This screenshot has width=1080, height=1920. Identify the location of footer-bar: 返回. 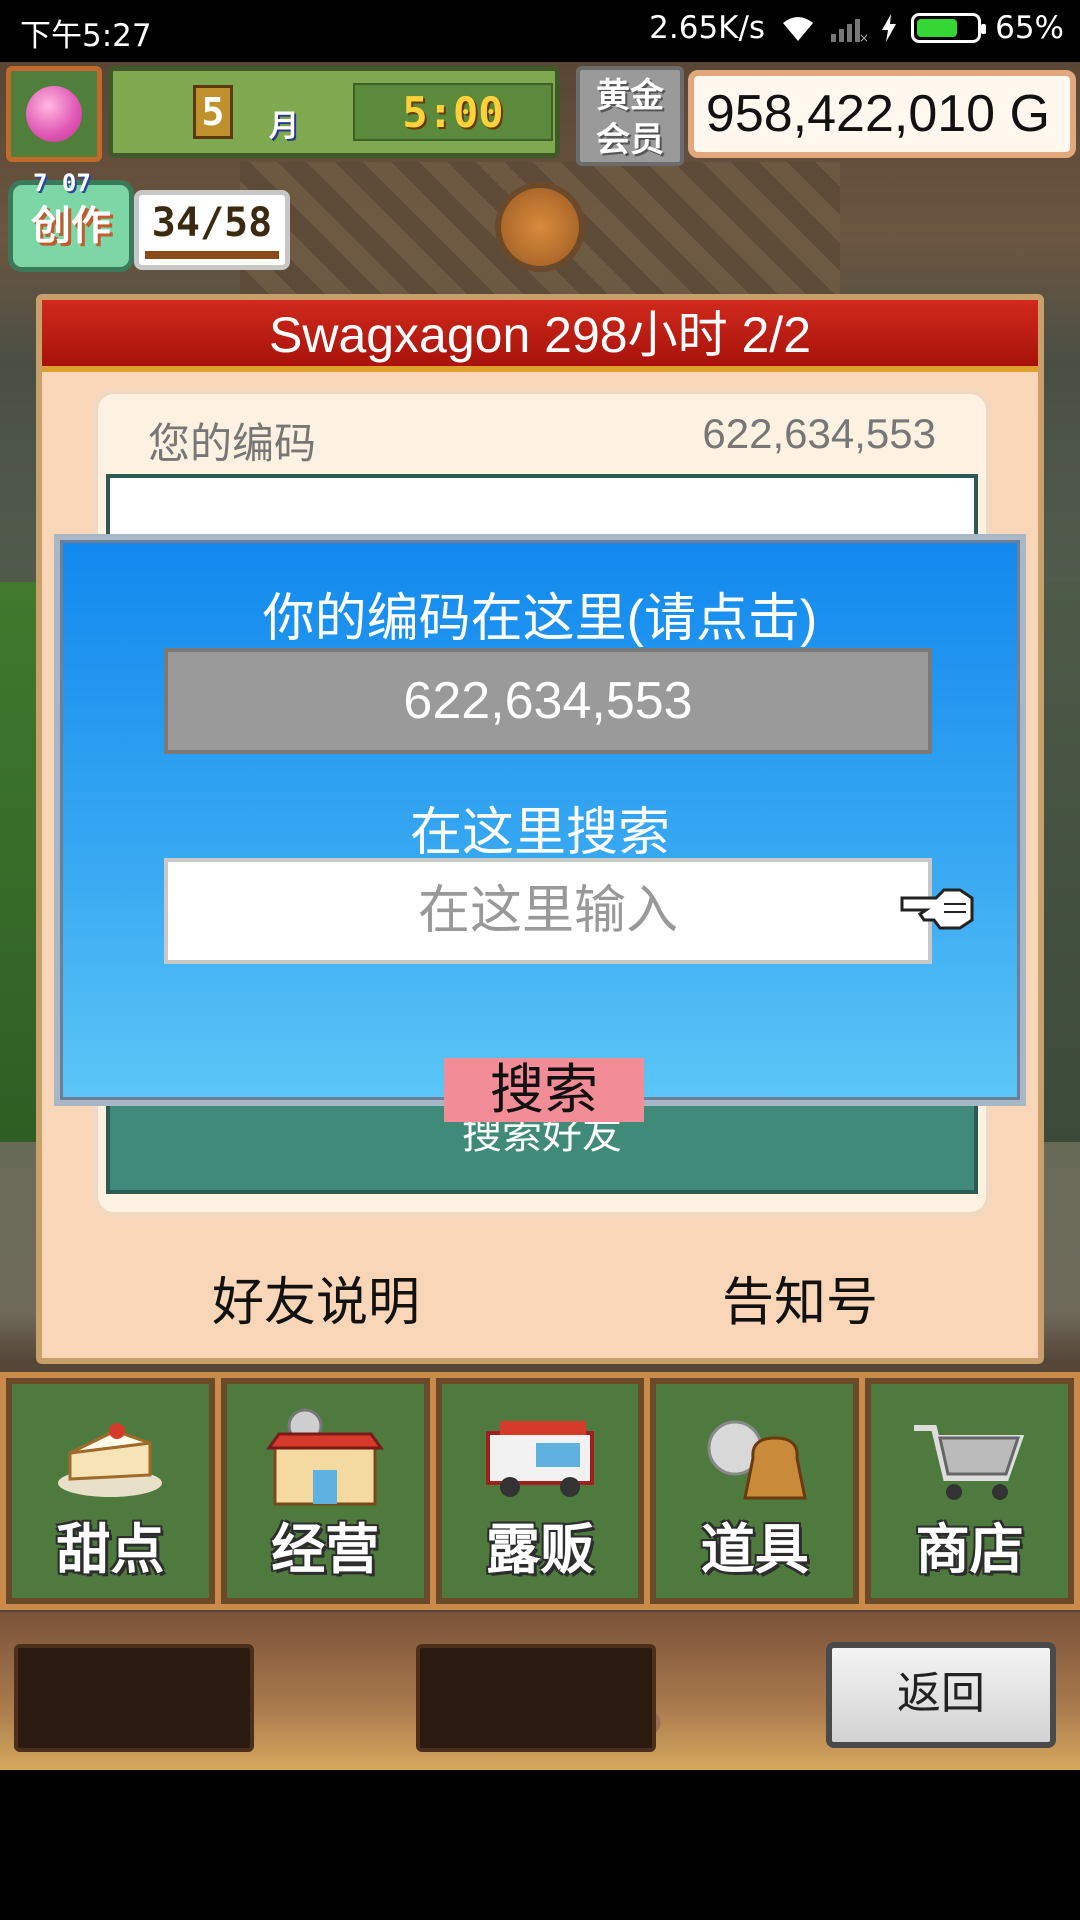
(540, 1691).